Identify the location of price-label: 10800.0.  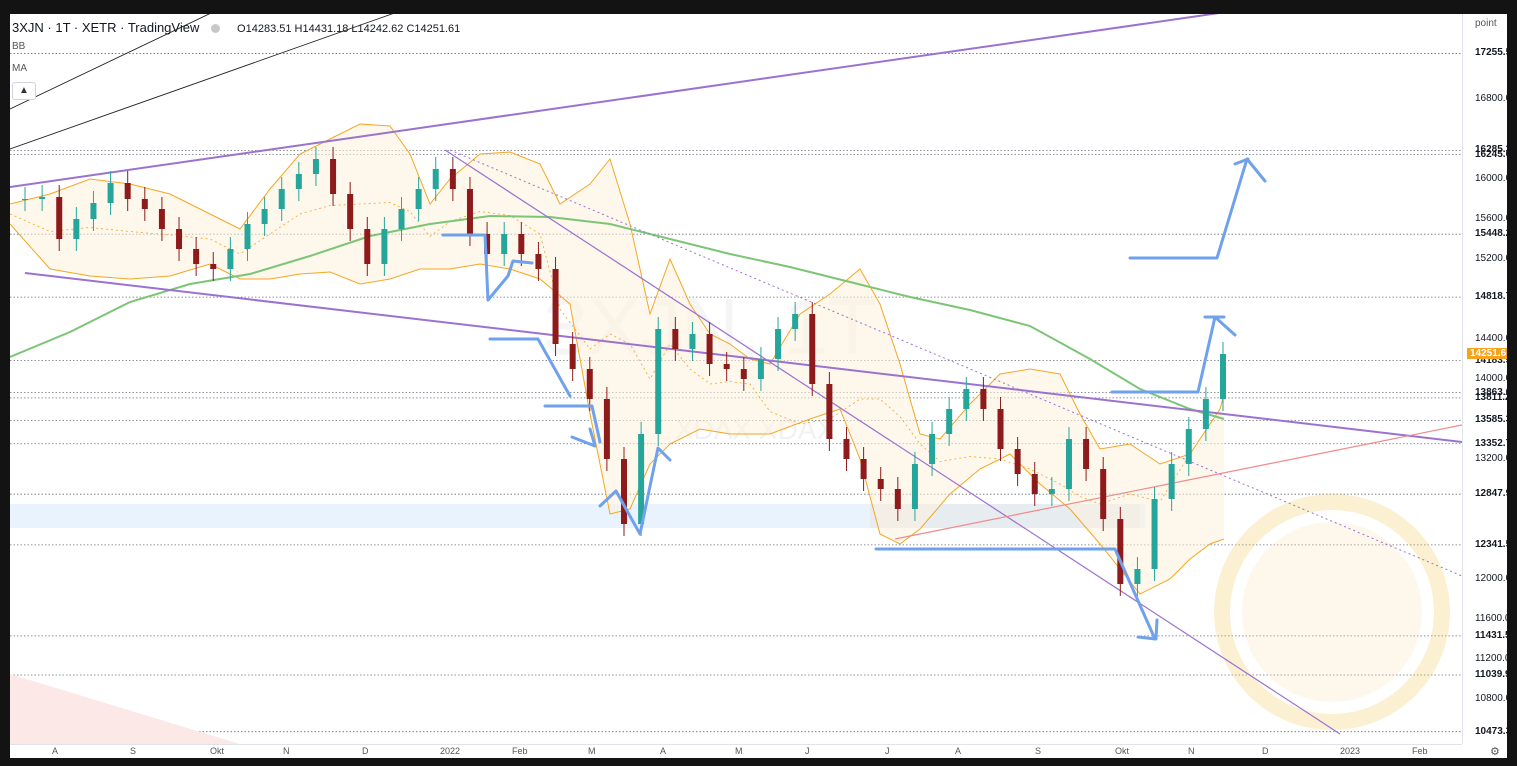
(1491, 698).